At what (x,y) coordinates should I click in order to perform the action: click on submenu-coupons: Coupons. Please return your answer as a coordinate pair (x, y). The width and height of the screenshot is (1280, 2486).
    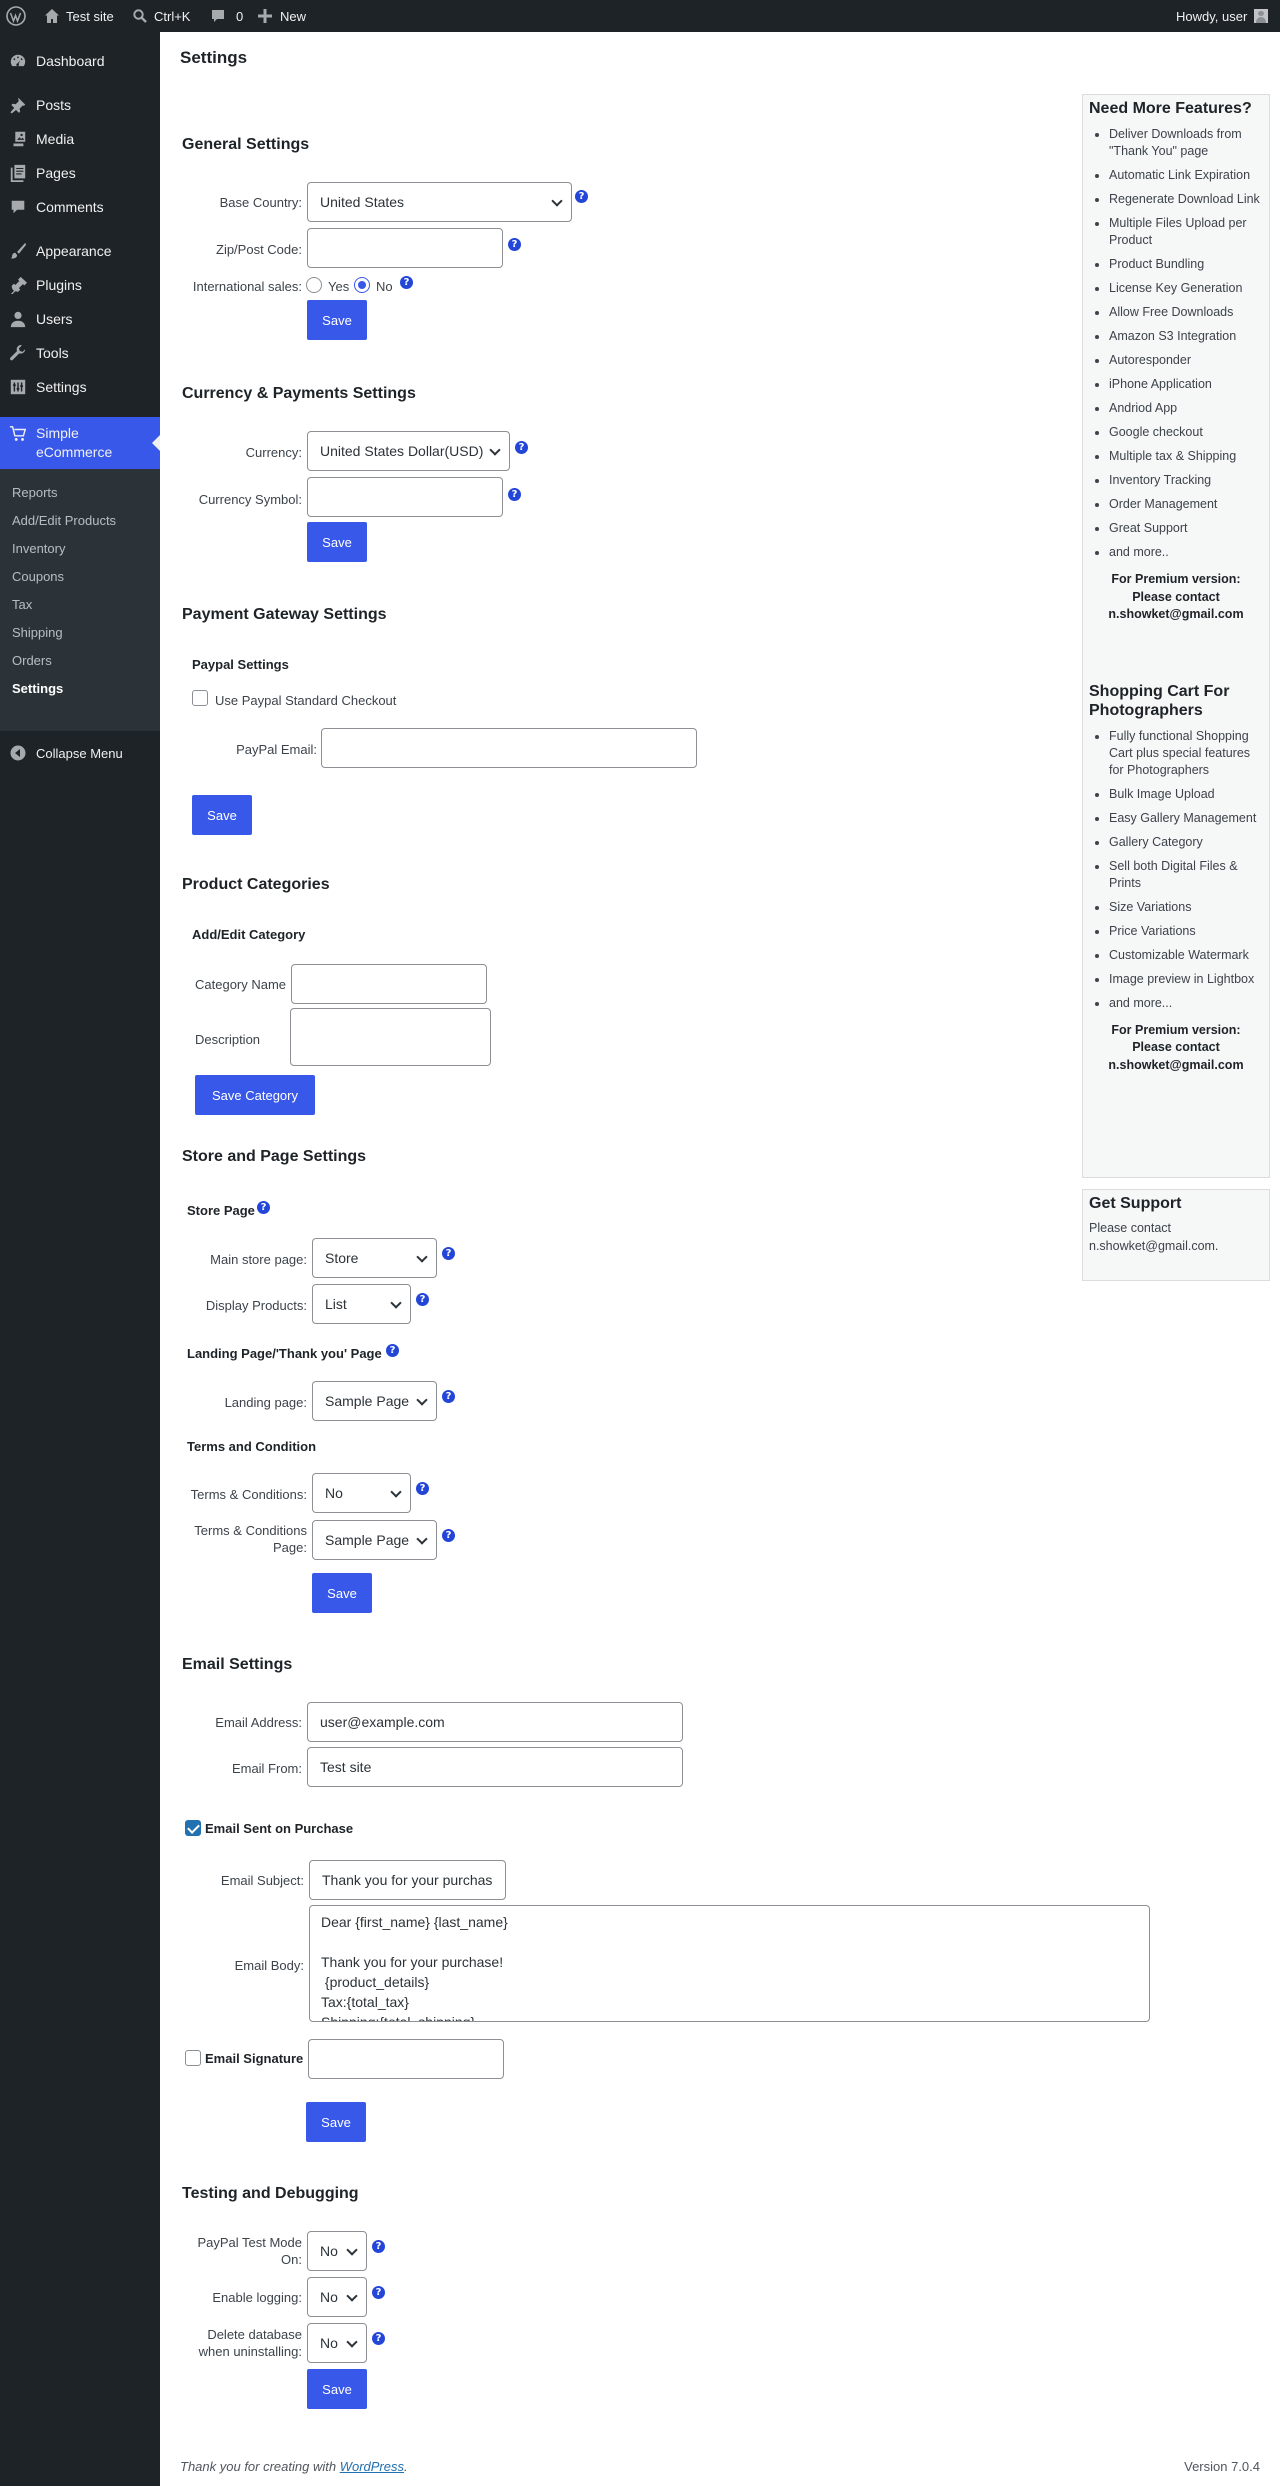
    Looking at the image, I should click on (38, 576).